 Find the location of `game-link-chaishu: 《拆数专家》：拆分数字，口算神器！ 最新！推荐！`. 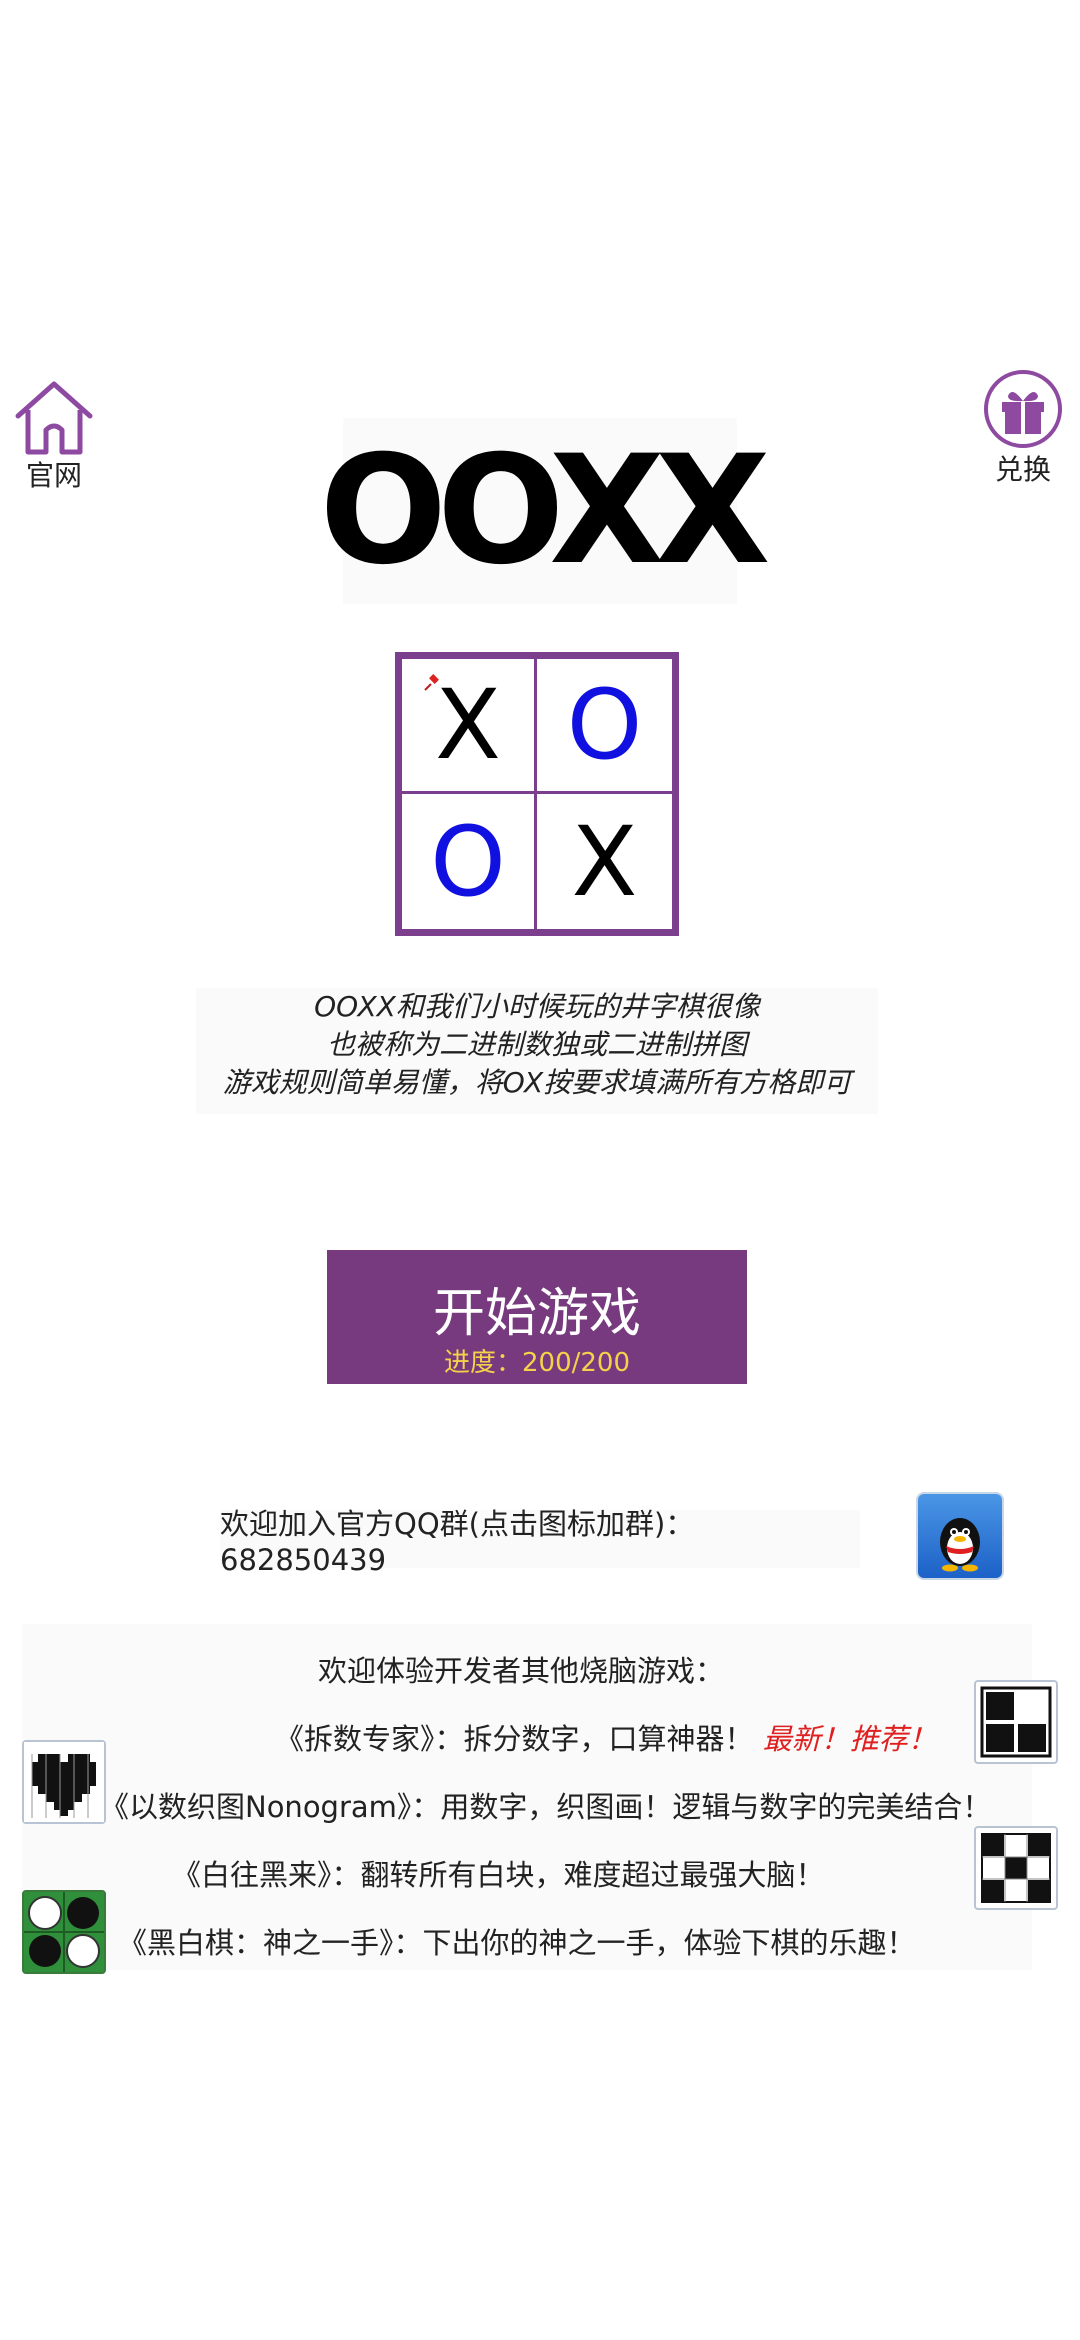

game-link-chaishu: 《拆数专家》：拆分数字，口算神器！ 最新！推荐！ is located at coordinates (606, 1737).